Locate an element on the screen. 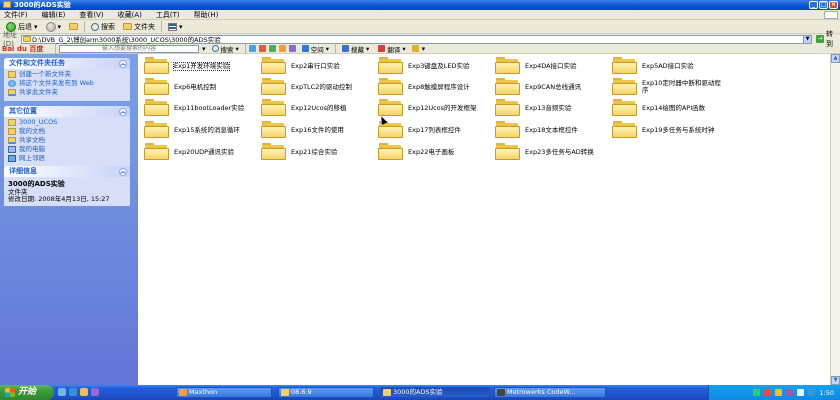 The width and height of the screenshot is (840, 400). folder-item: ExpTLC2的驱动控制 is located at coordinates (319, 87).